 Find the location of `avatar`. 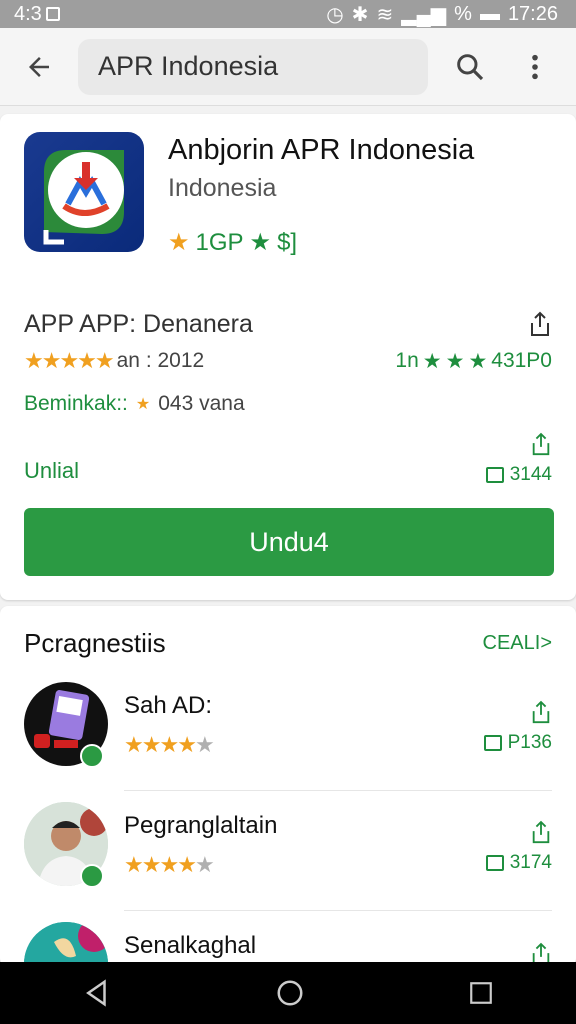

avatar is located at coordinates (66, 944).